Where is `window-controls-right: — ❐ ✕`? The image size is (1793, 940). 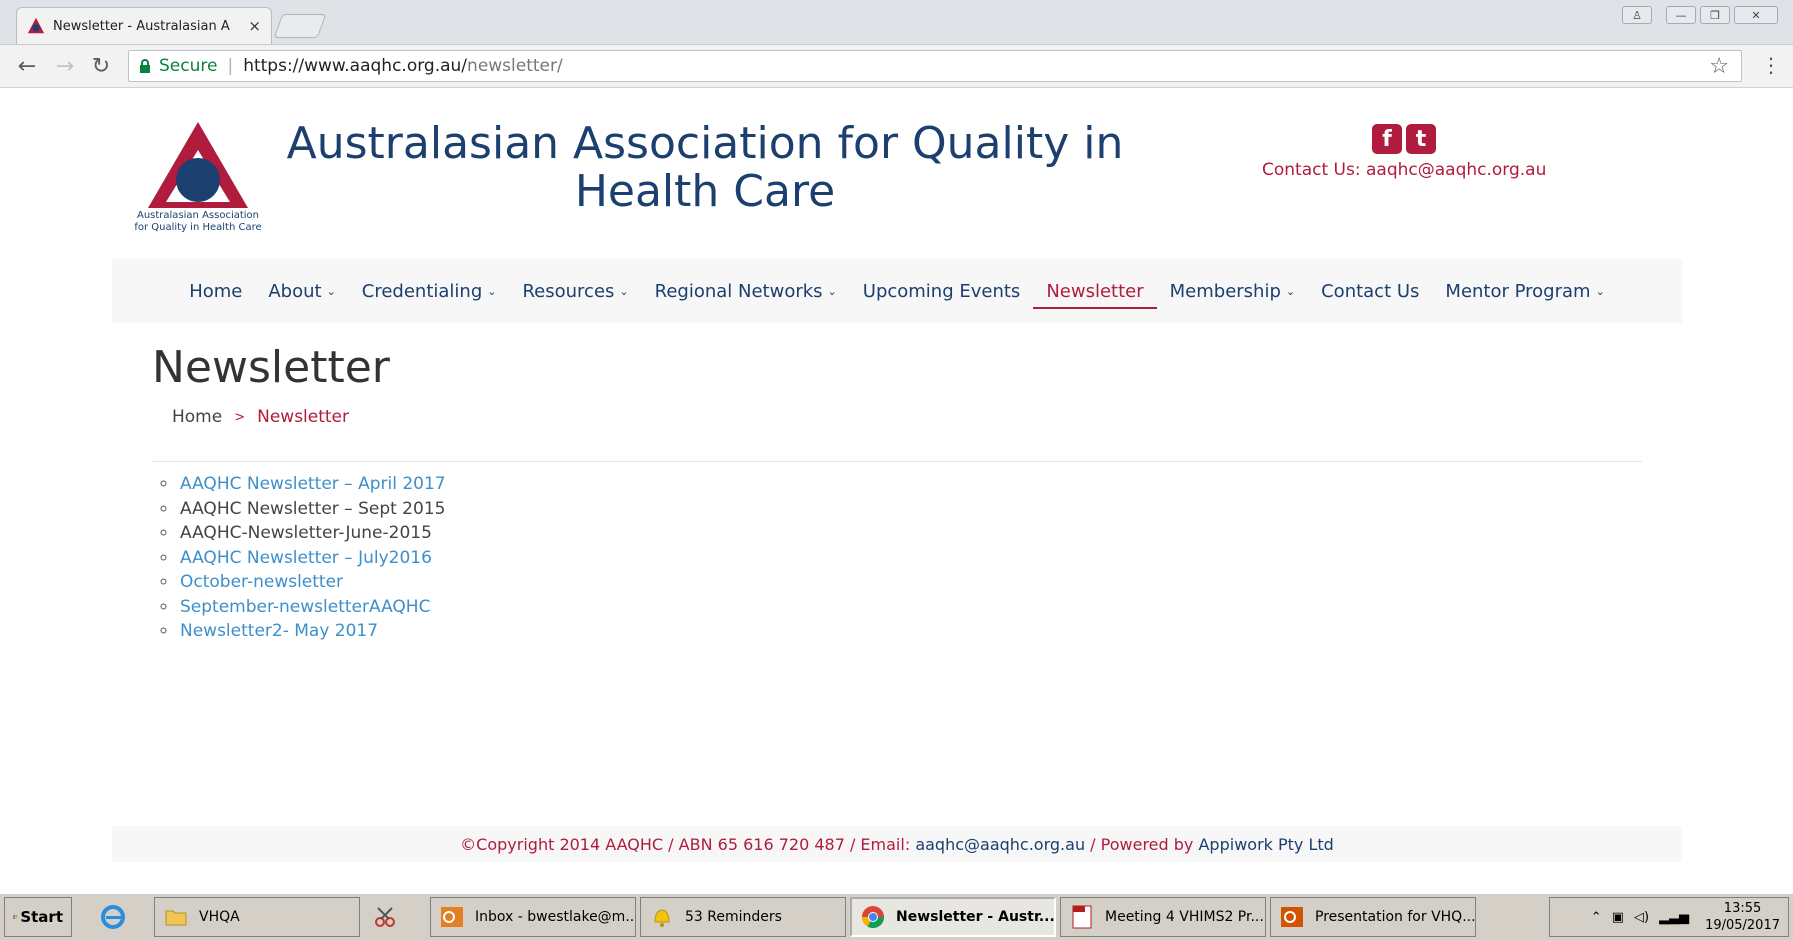 window-controls-right: — ❐ ✕ is located at coordinates (1722, 15).